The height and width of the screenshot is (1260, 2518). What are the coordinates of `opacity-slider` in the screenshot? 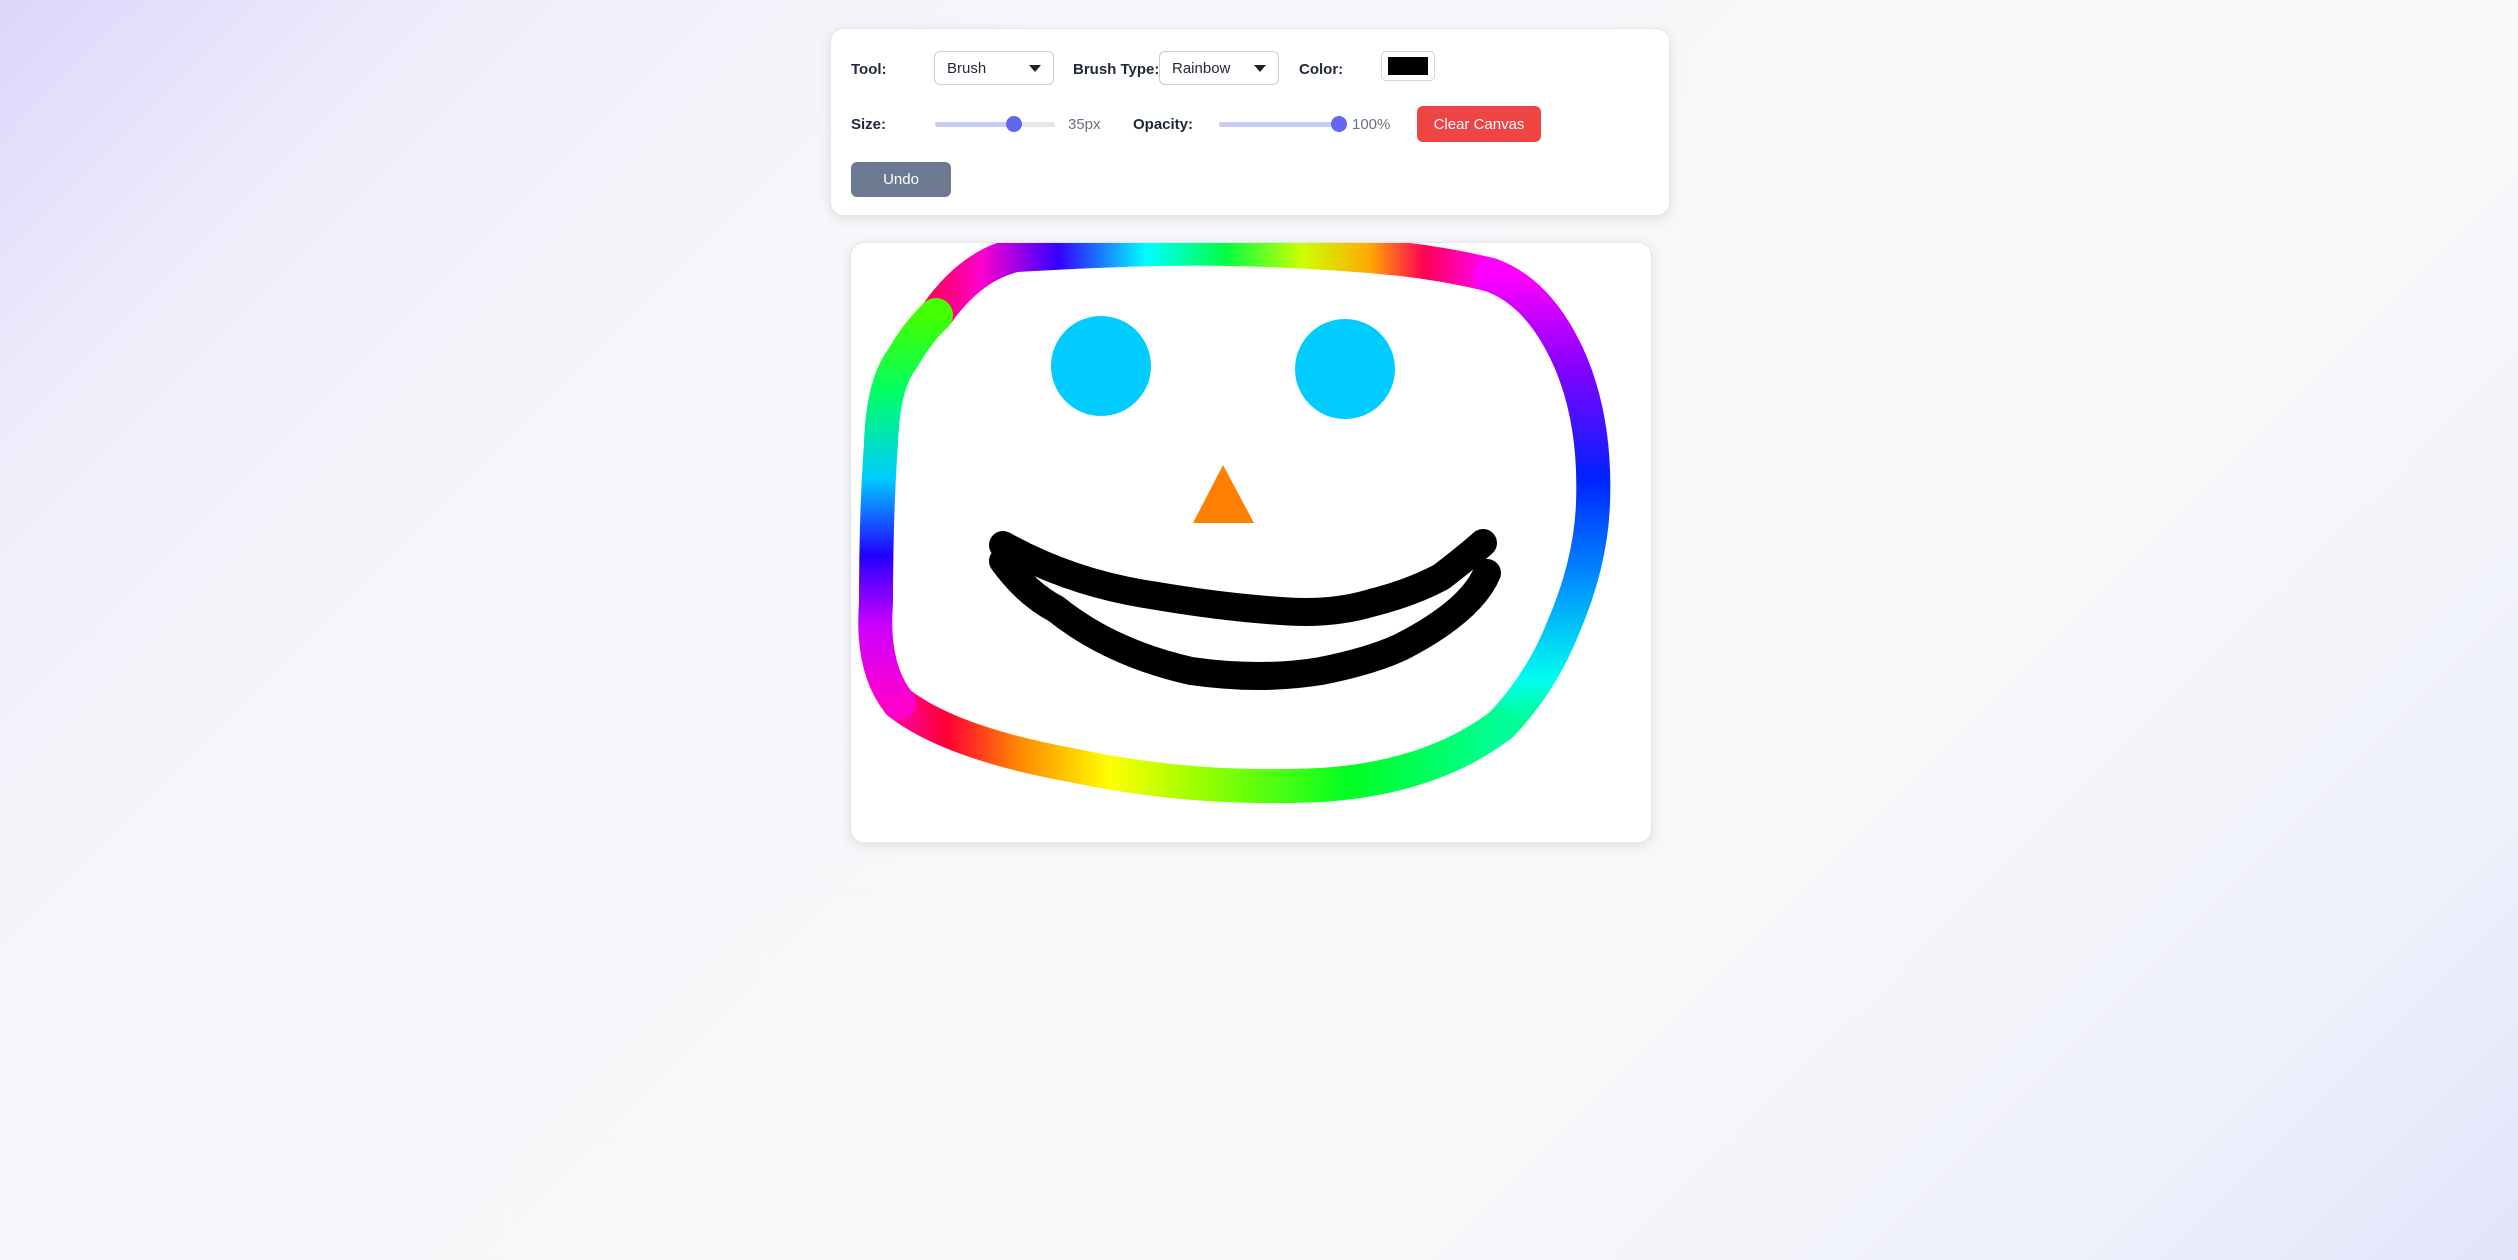 It's located at (1283, 124).